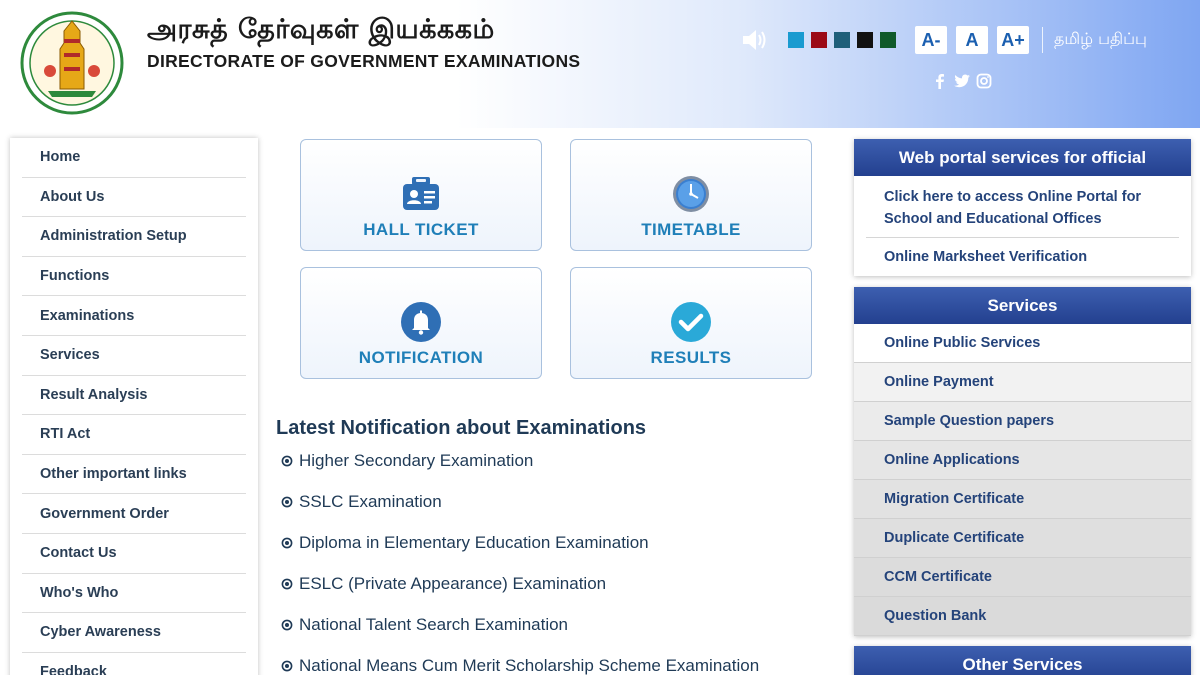 This screenshot has height=675, width=1200. What do you see at coordinates (819, 40) in the screenshot?
I see `theme-swatch-maroon` at bounding box center [819, 40].